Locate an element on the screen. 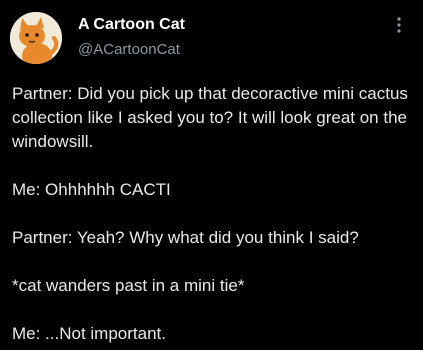  tweet-paragraph: Me: ...Not important. is located at coordinates (89, 333).